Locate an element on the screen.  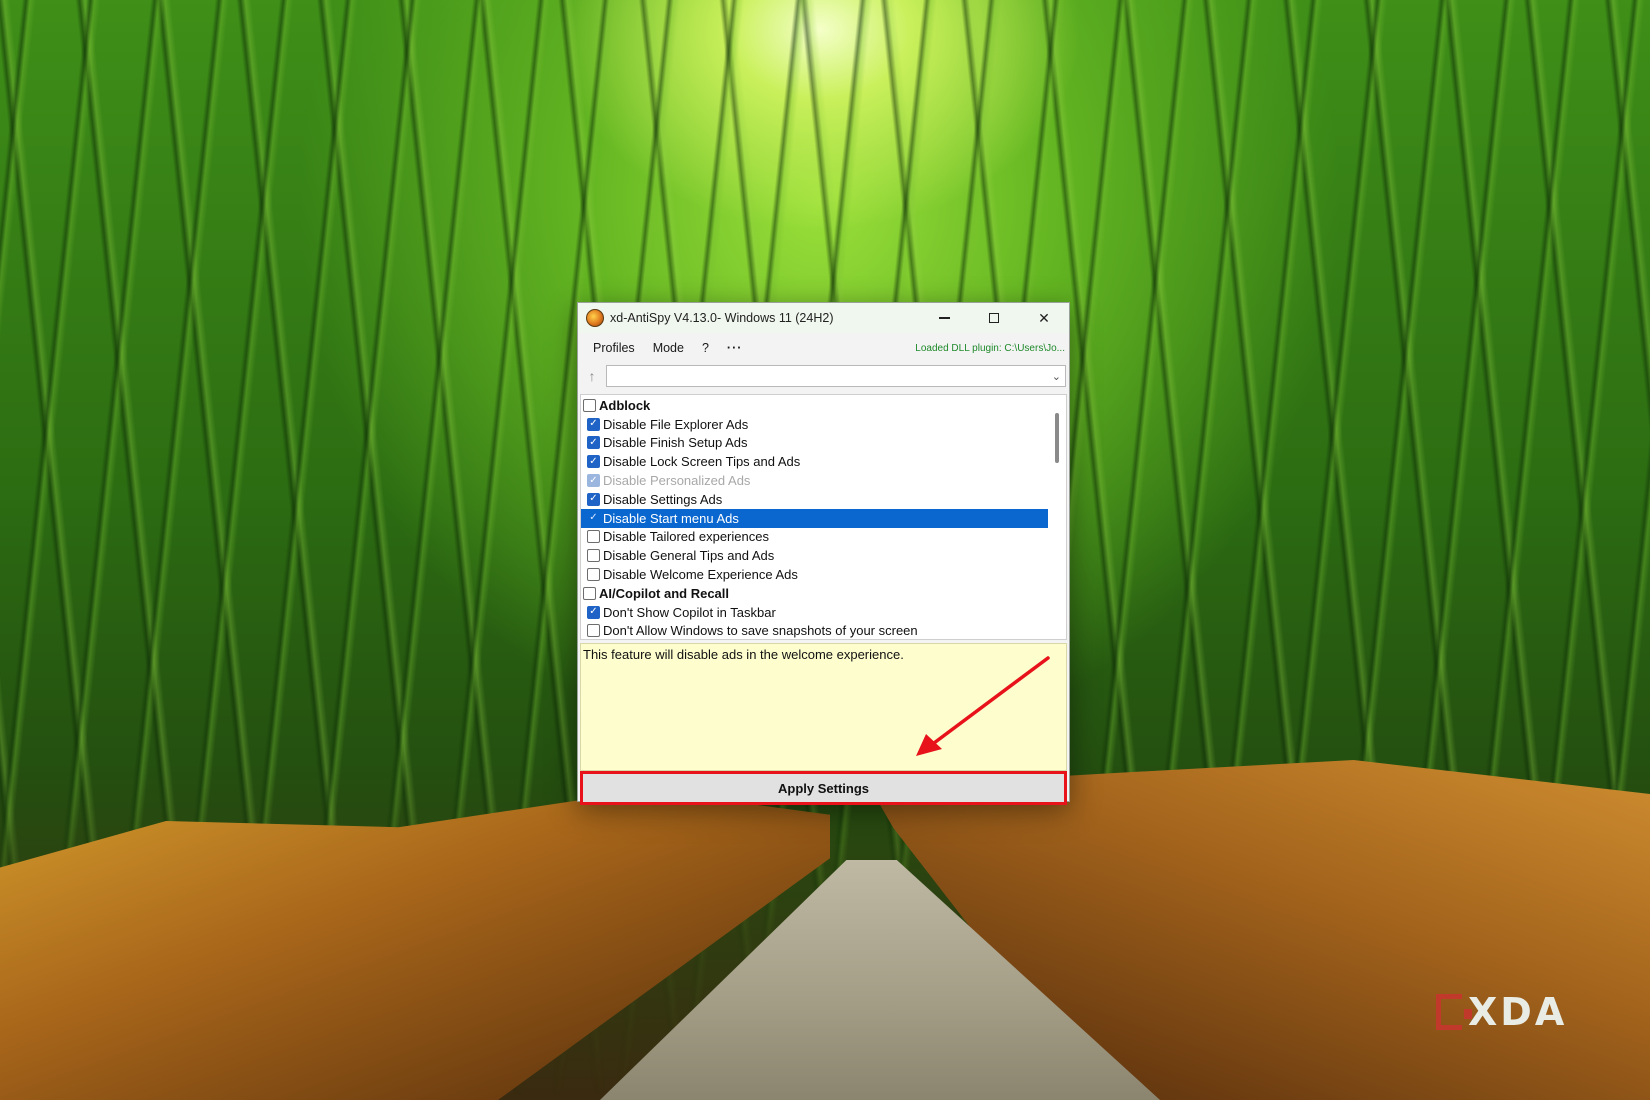
close-button: ✕ is located at coordinates (1044, 318).